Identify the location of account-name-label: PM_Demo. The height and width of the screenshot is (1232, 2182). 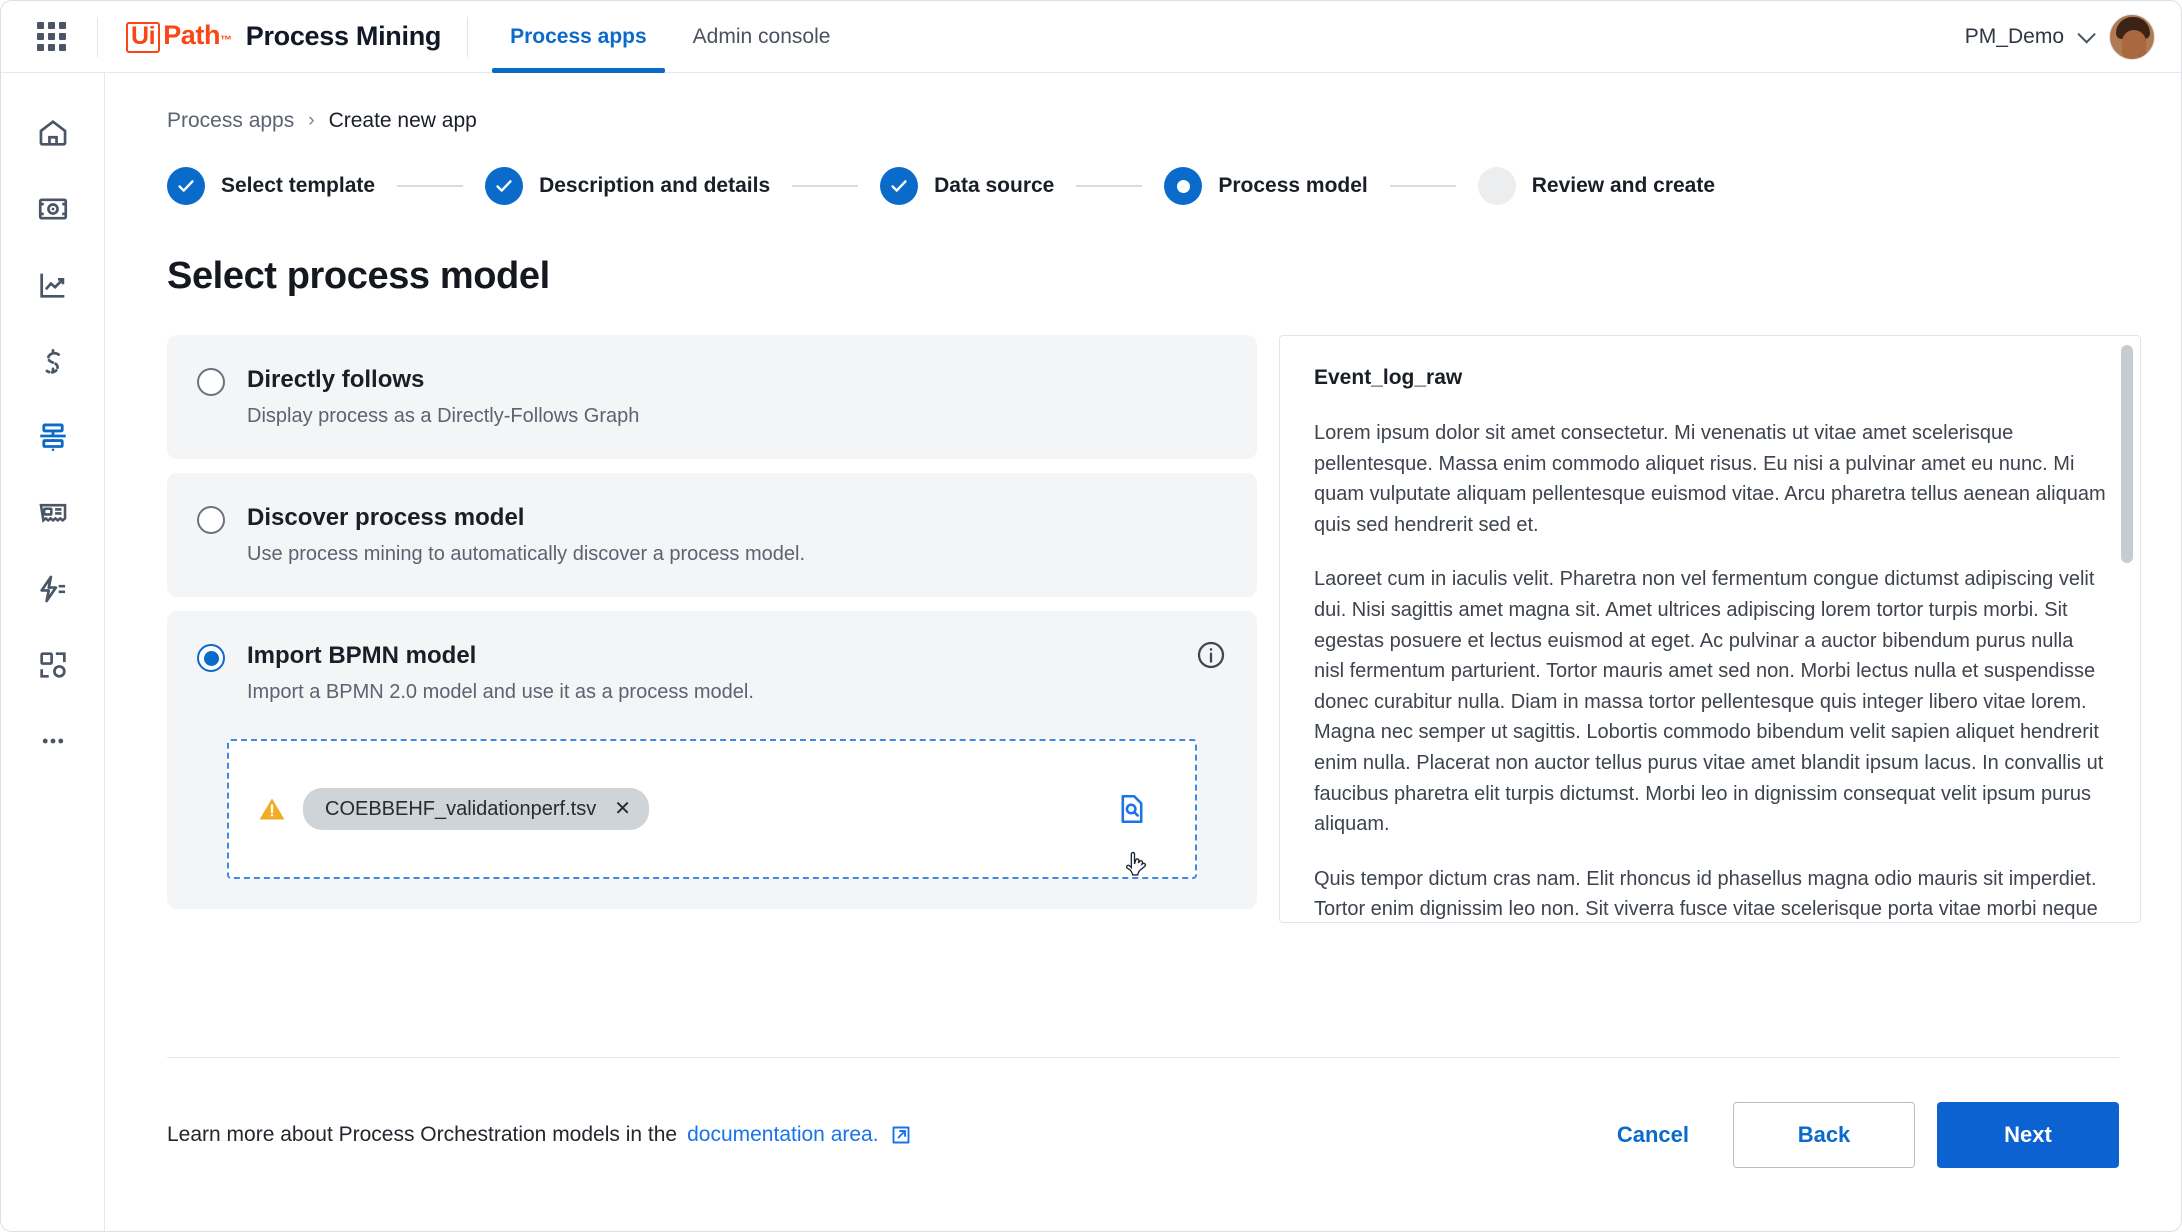
(2014, 36).